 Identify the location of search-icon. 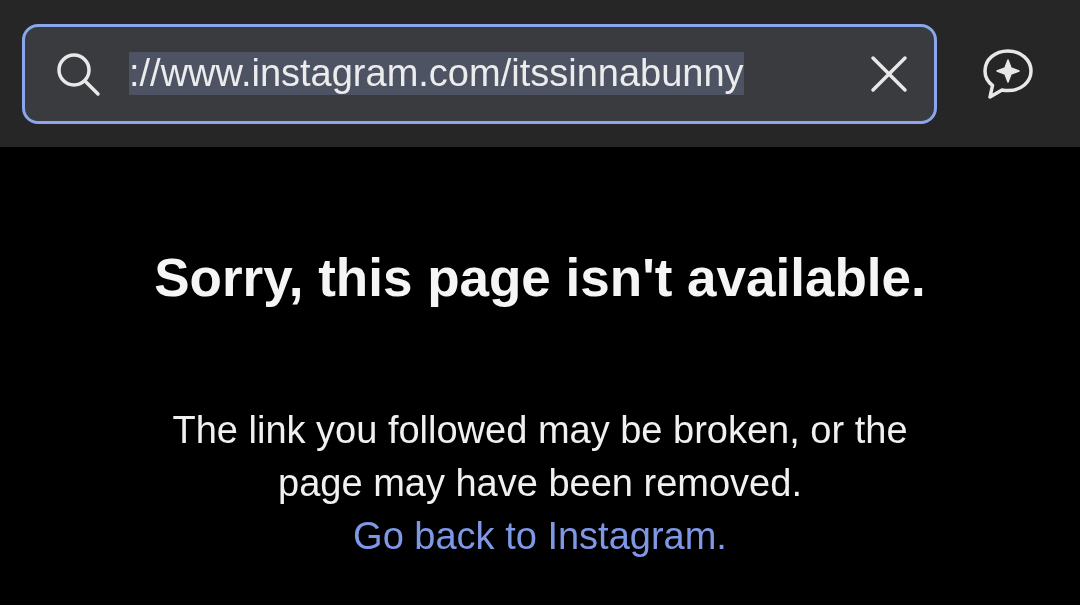
(78, 73).